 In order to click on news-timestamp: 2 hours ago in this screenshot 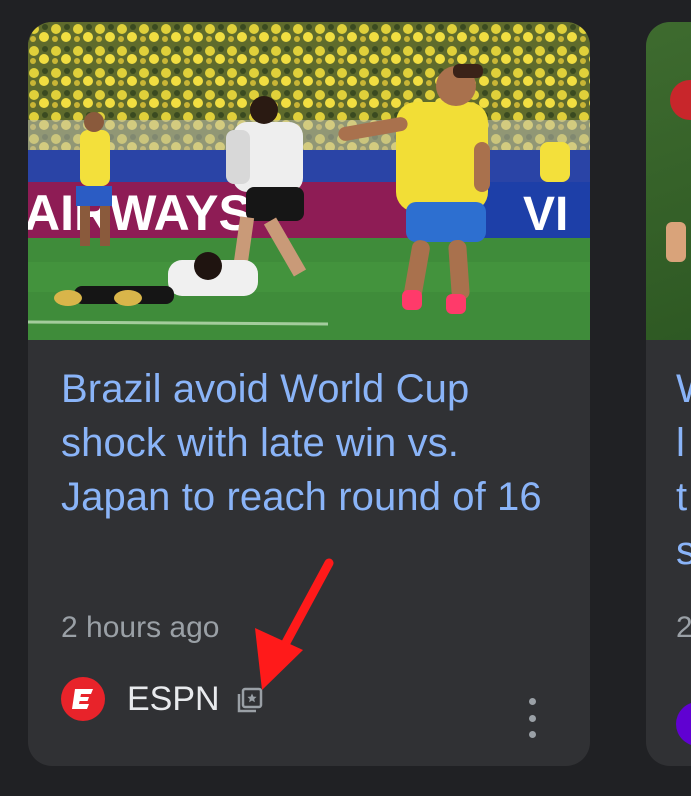, I will do `click(140, 627)`.